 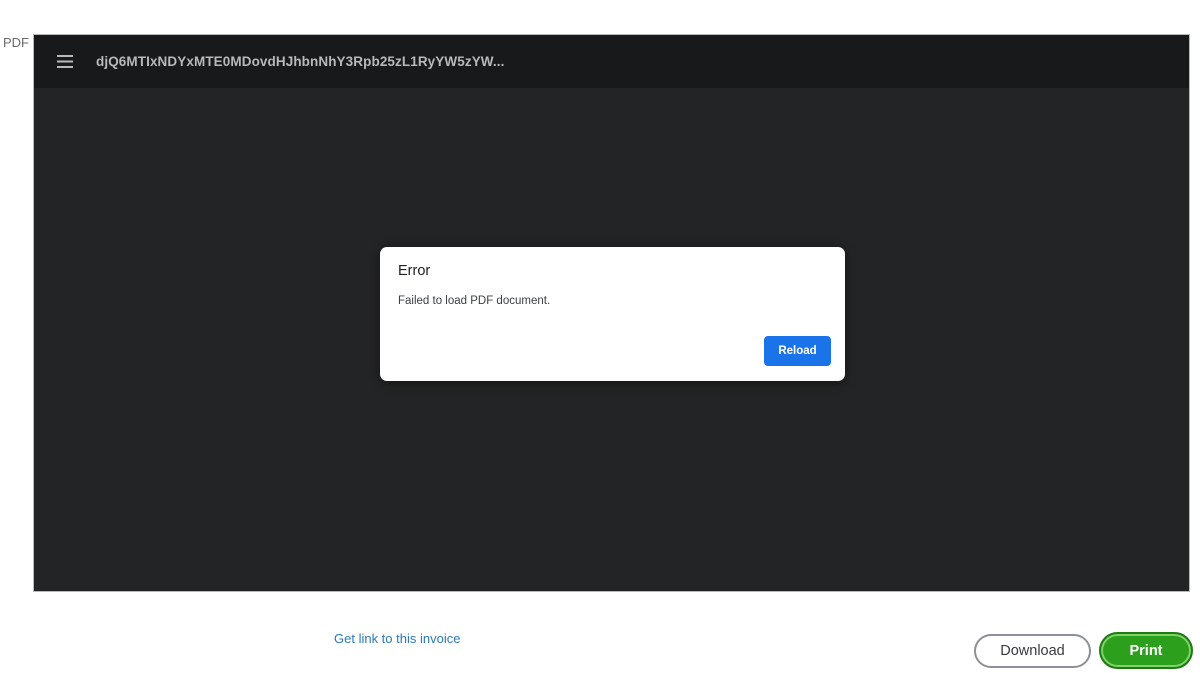 I want to click on menu-button, so click(x=65, y=61).